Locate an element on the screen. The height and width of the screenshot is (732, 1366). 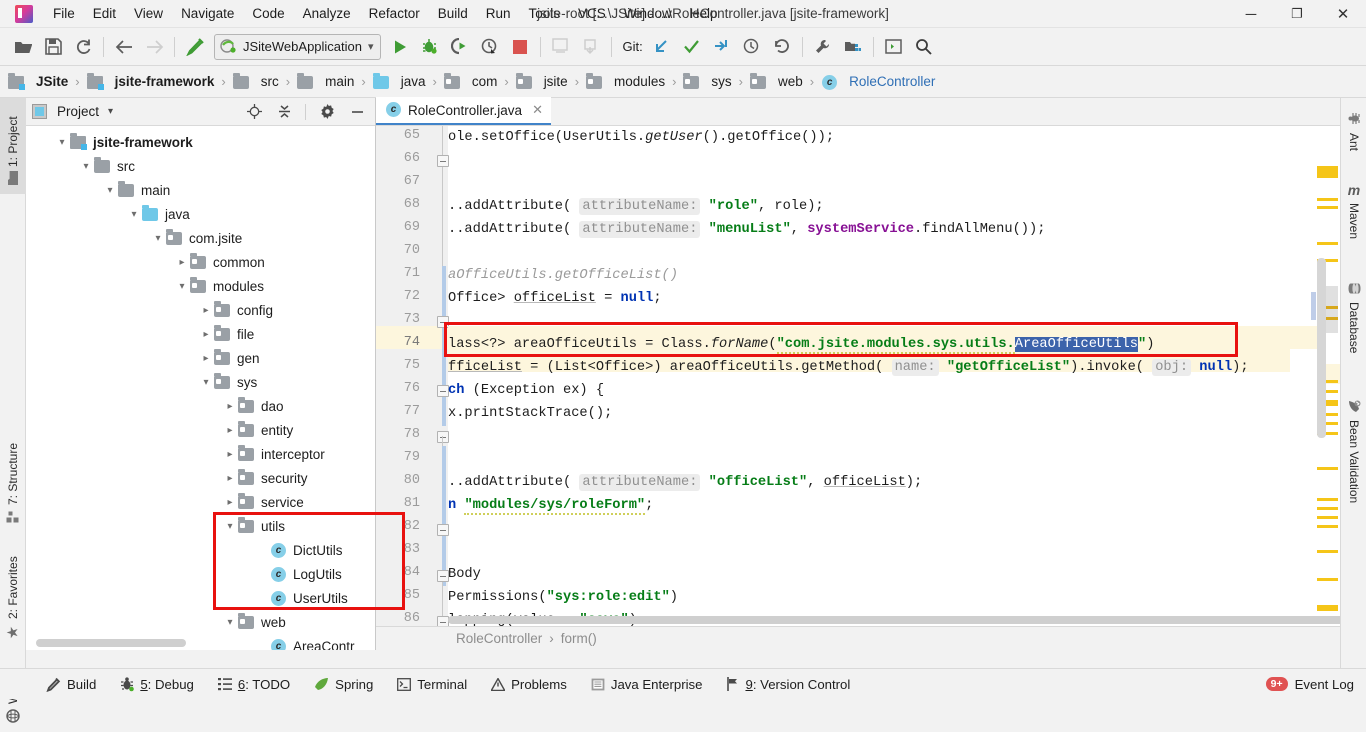
menu-run: Run is located at coordinates (498, 13).